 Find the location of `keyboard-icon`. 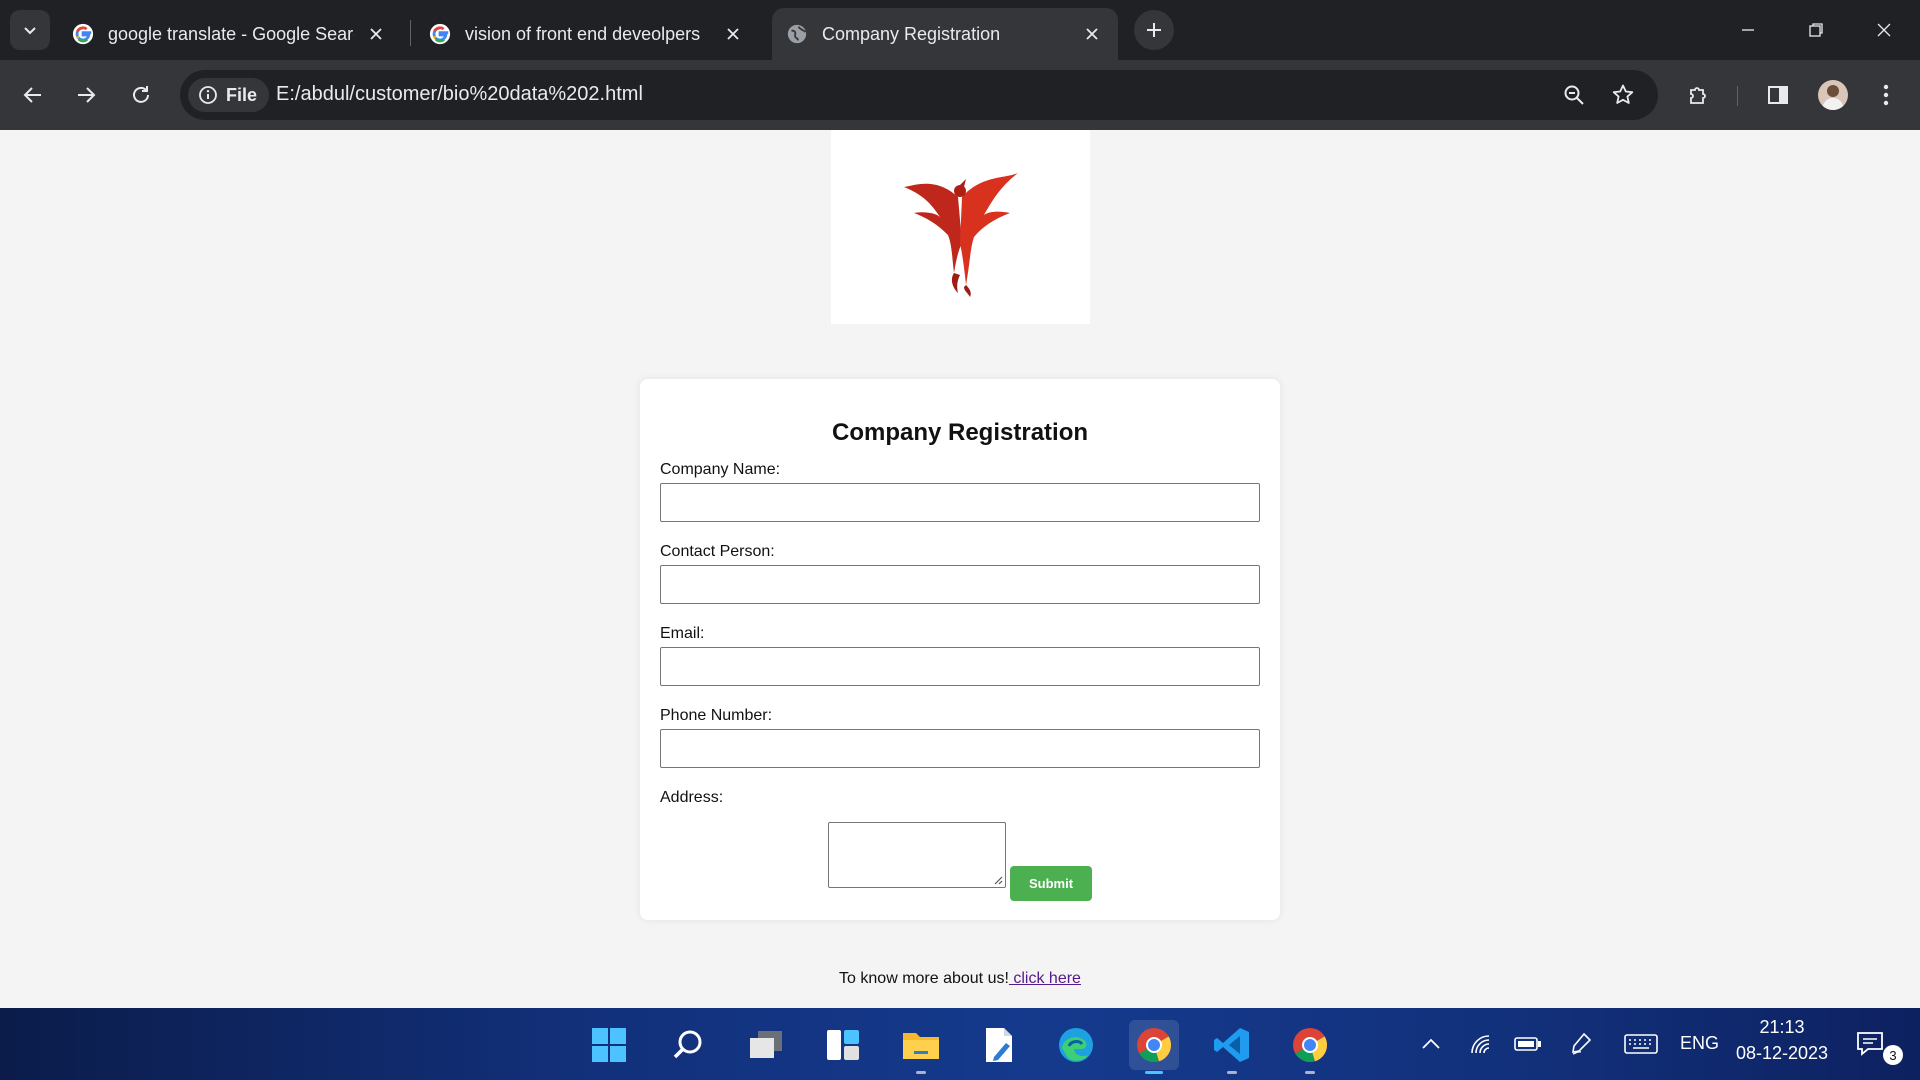

keyboard-icon is located at coordinates (1641, 1044).